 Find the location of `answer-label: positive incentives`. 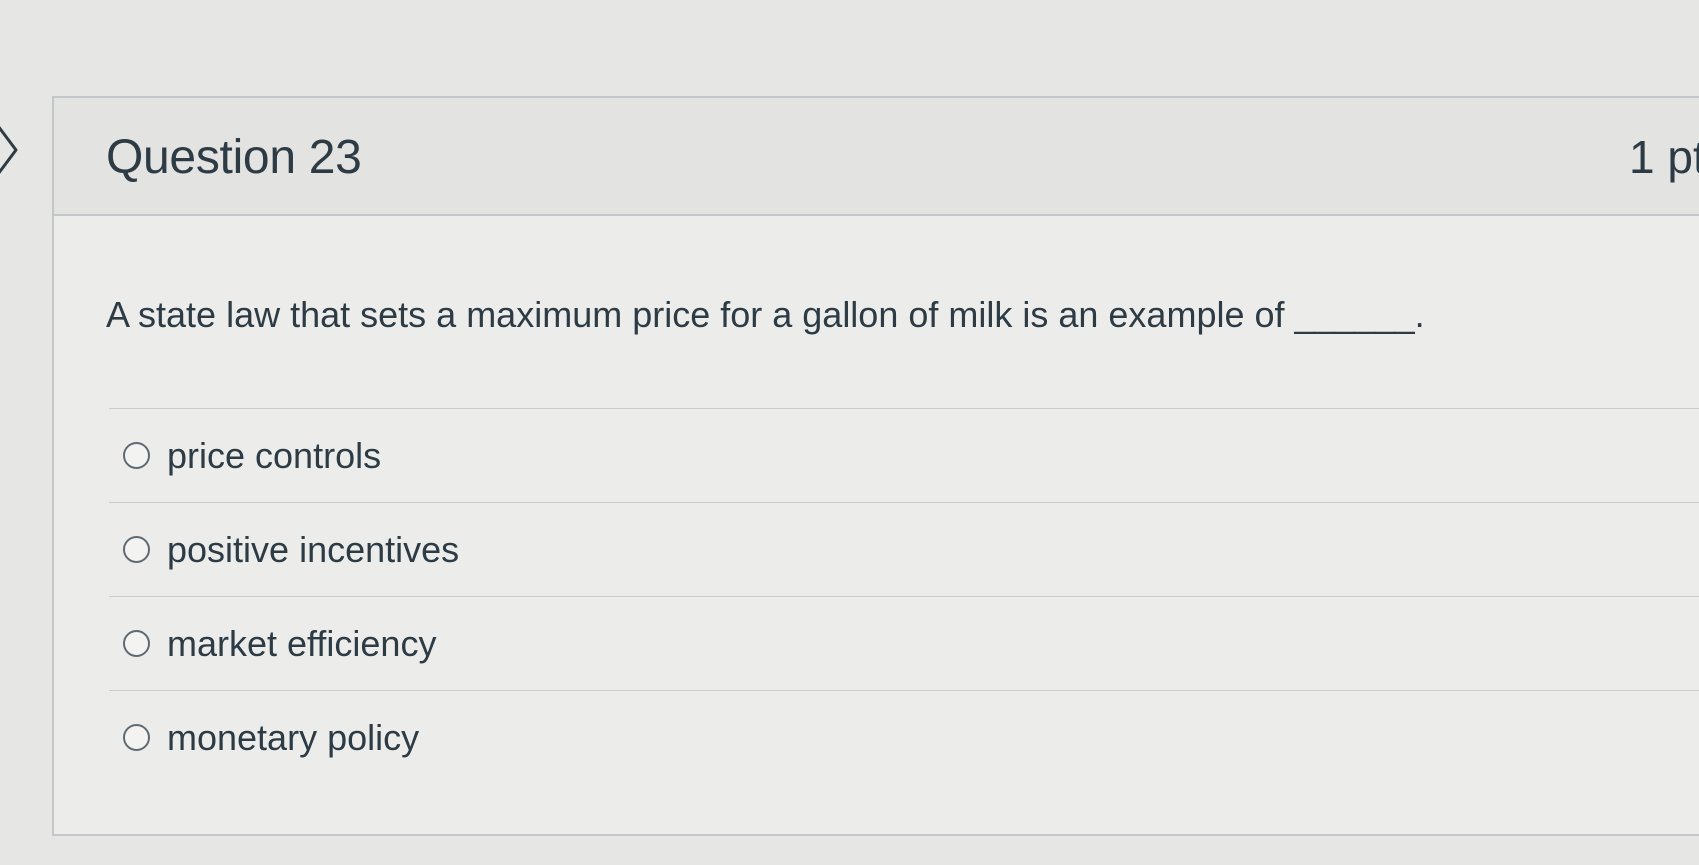

answer-label: positive incentives is located at coordinates (313, 550).